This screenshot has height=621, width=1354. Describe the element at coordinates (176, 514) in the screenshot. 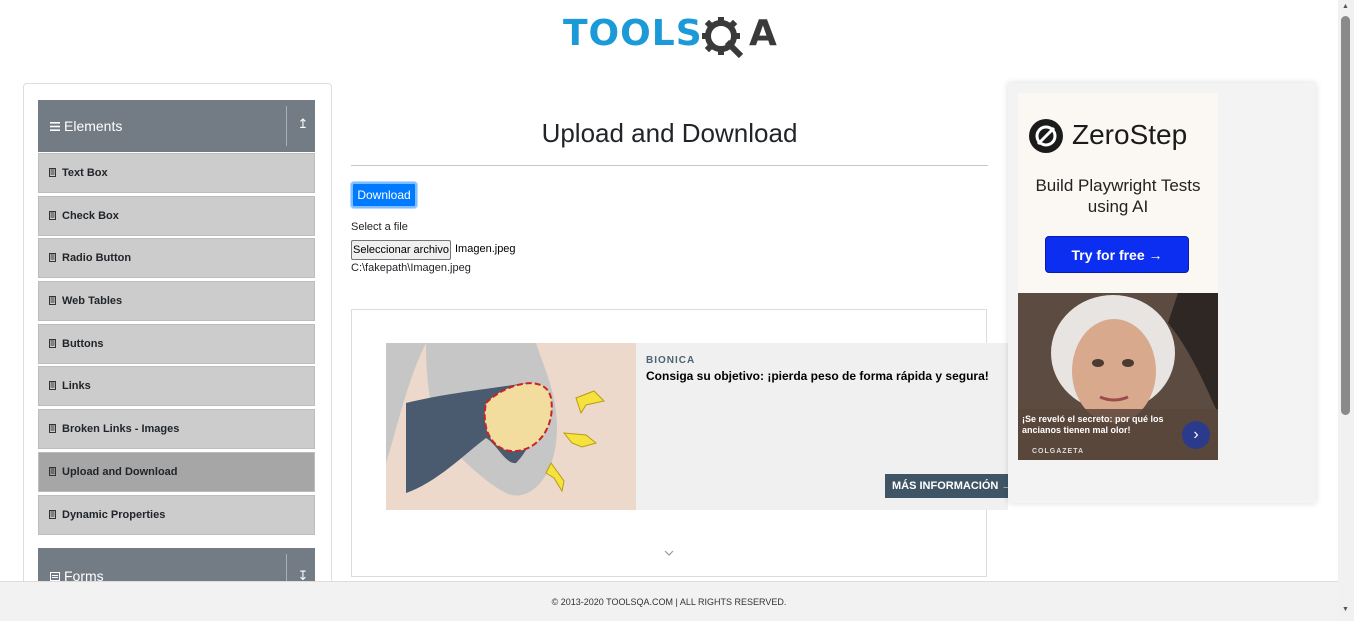

I see `sidebar-item-dynamic-properties: Dynamic Properties` at that location.